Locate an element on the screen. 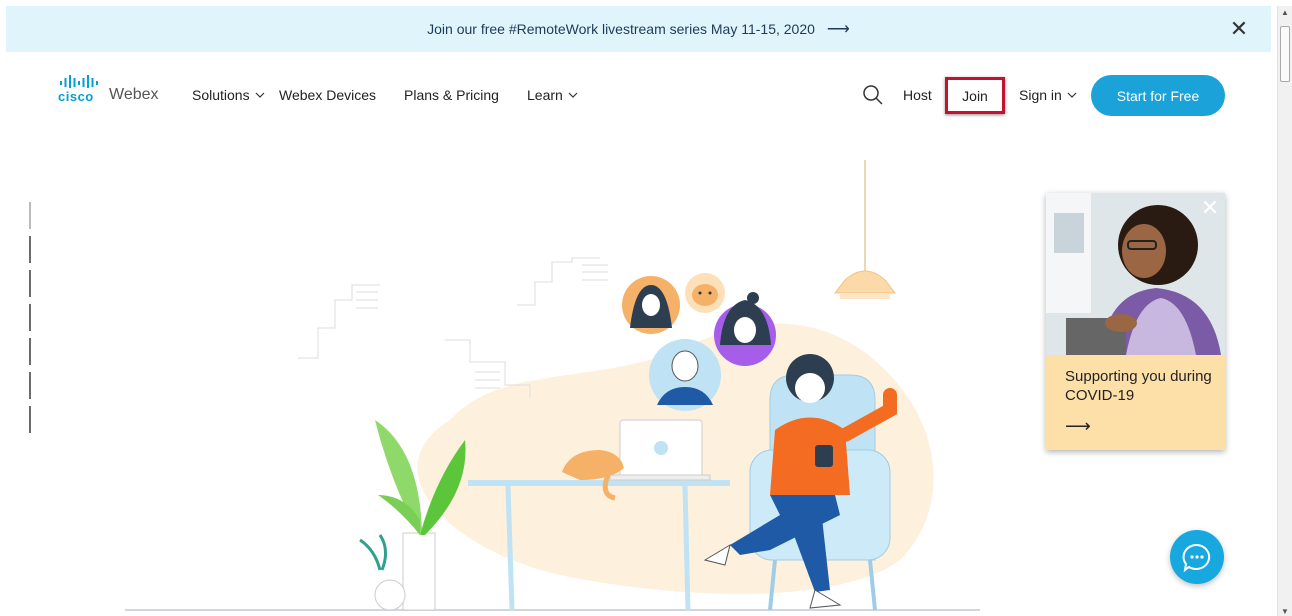 The image size is (1292, 616). cisco-webex-logo: cisco Webex is located at coordinates (113, 91).